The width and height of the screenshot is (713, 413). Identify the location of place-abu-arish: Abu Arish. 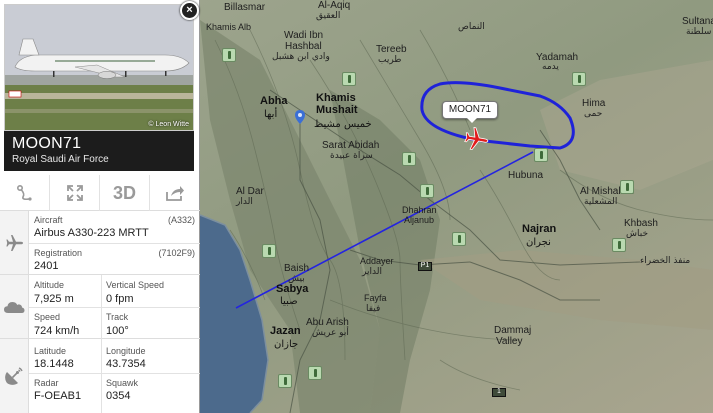
(327, 322).